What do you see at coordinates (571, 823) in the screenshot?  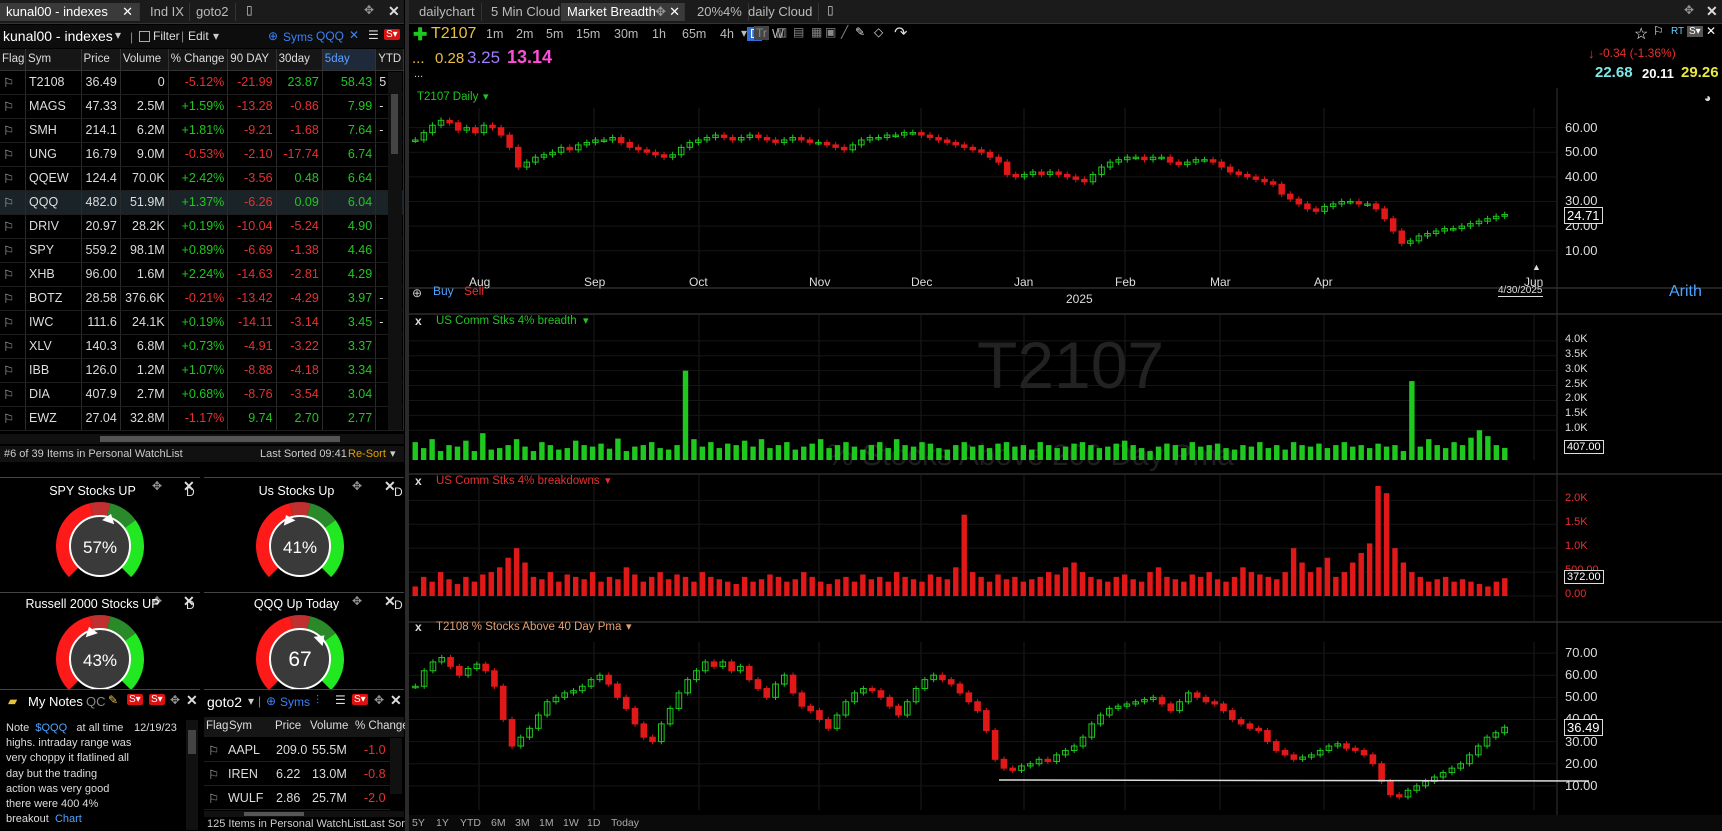 I see `range-1w: 1W` at bounding box center [571, 823].